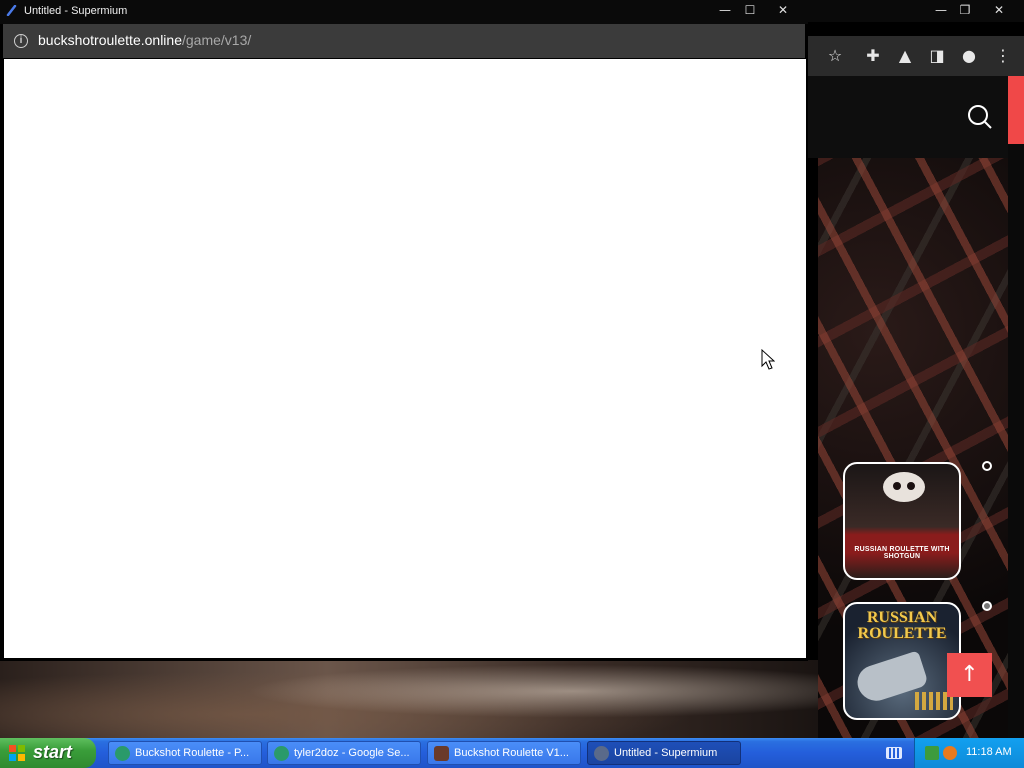  Describe the element at coordinates (902, 521) in the screenshot. I see `game-card-russian-roulette-shotgun: RUSSIAN ROULETTE WITH SHOTGUN` at that location.